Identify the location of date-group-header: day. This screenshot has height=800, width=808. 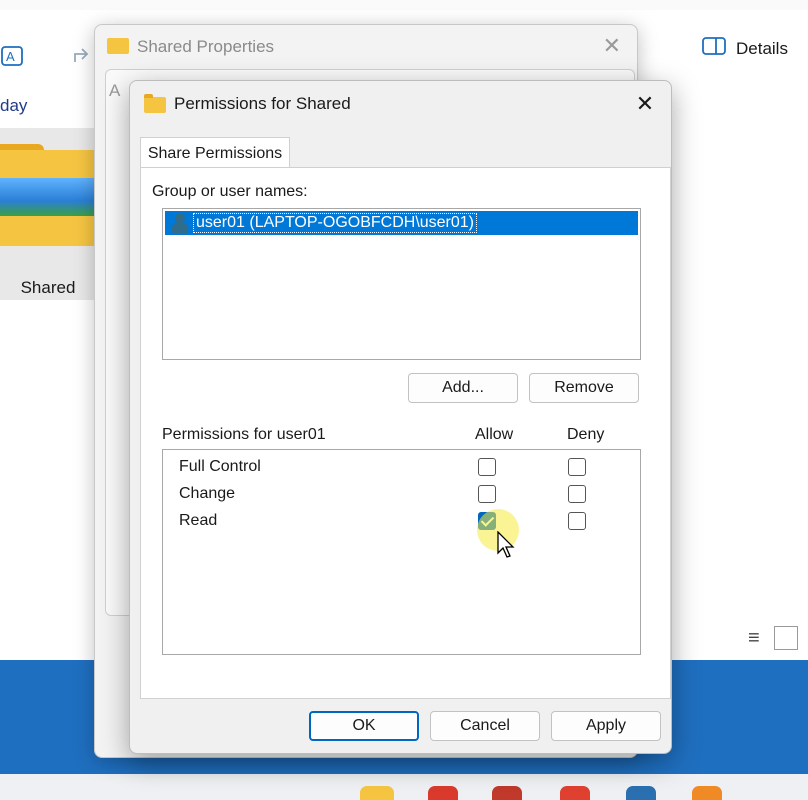
(14, 105).